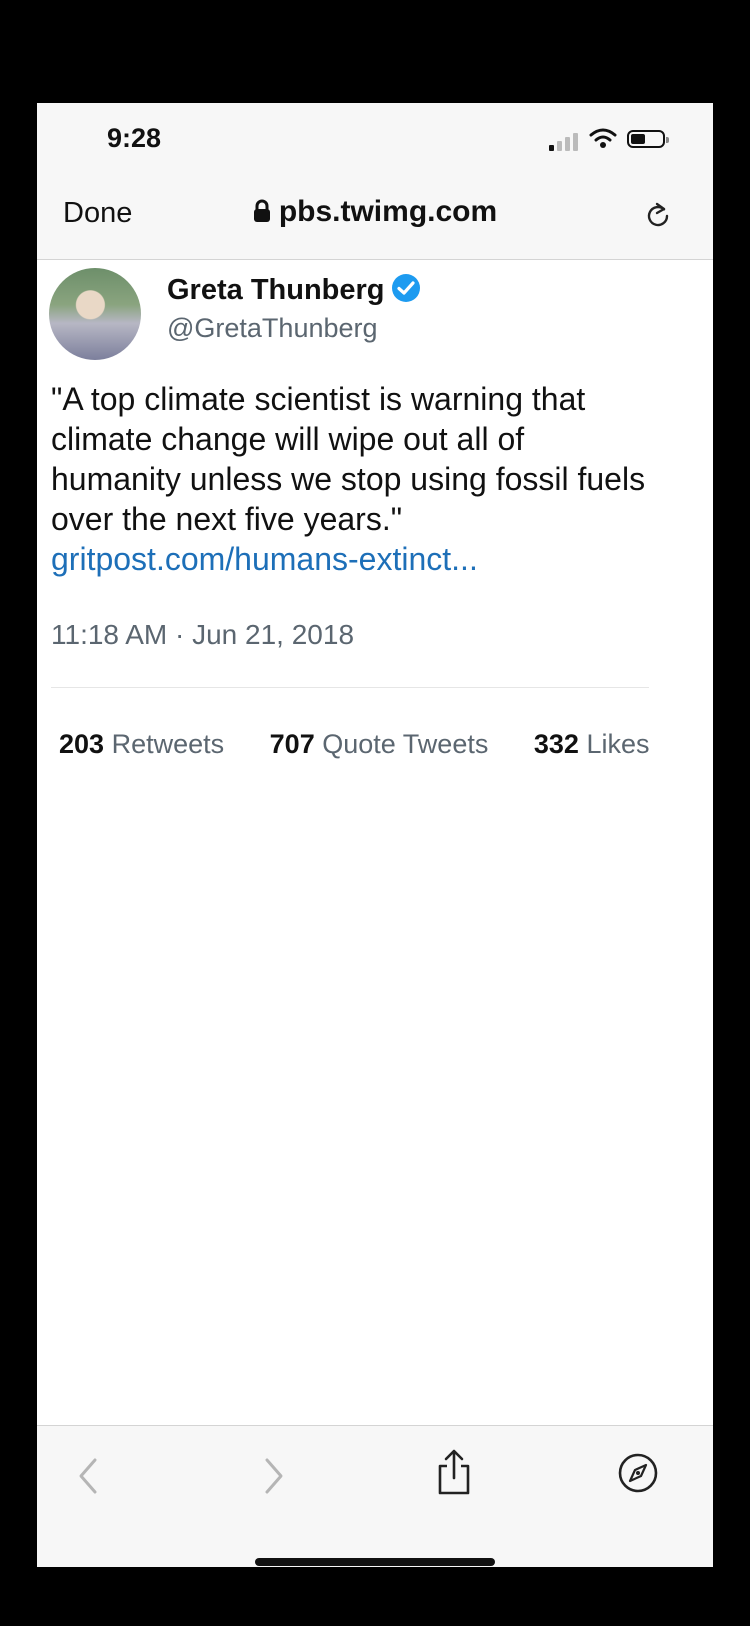 This screenshot has width=750, height=1626. What do you see at coordinates (375, 1496) in the screenshot?
I see `browser-toolbar` at bounding box center [375, 1496].